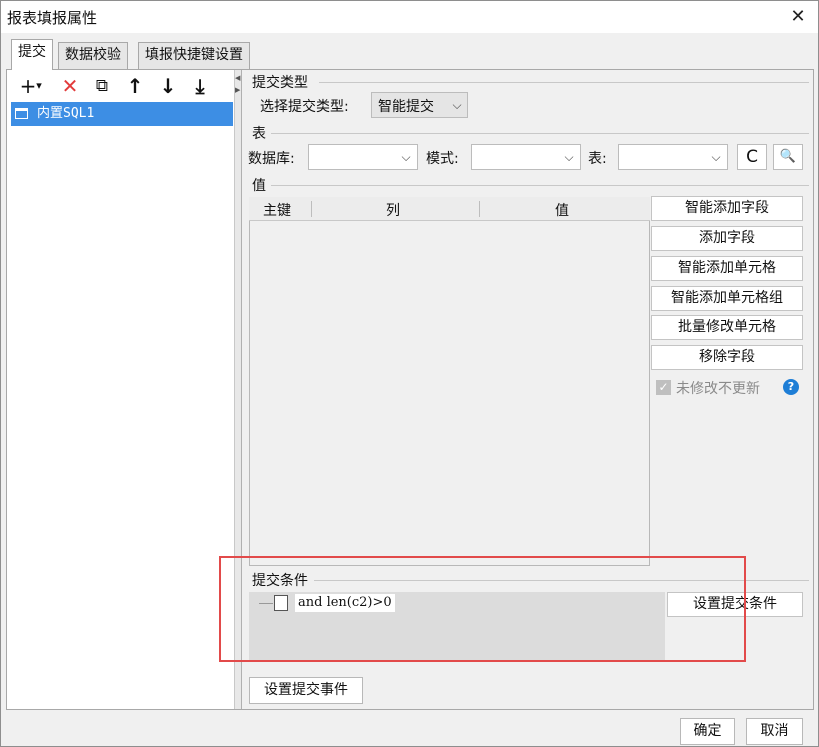  What do you see at coordinates (663, 387) in the screenshot?
I see `unmodified-no-update-checkbox: ✓` at bounding box center [663, 387].